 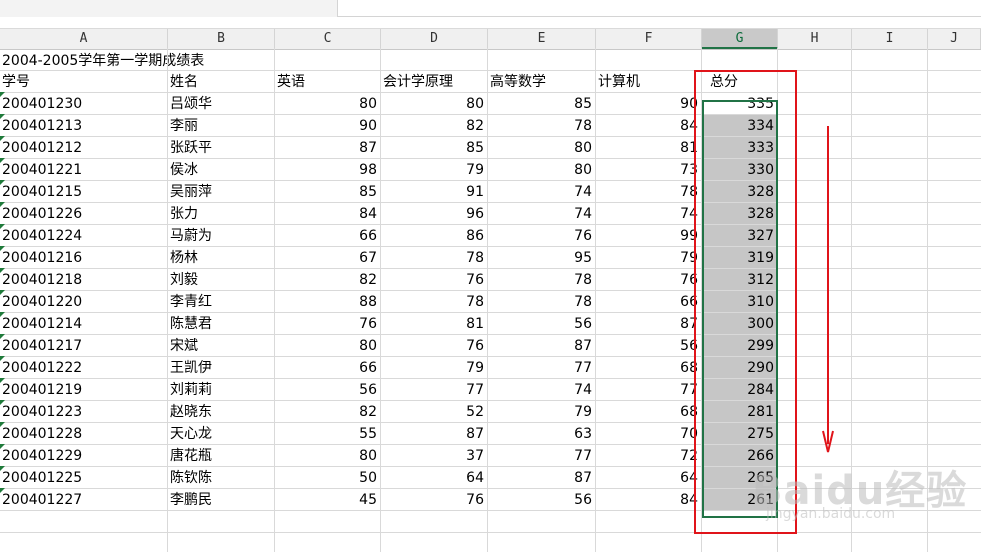 What do you see at coordinates (434, 82) in the screenshot?
I see `header-cell: 会计学原理` at bounding box center [434, 82].